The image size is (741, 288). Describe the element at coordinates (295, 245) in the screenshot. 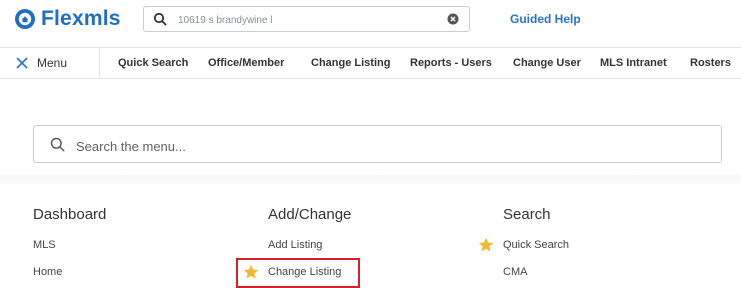

I see `menu-link-add-listing: Add Listing` at that location.